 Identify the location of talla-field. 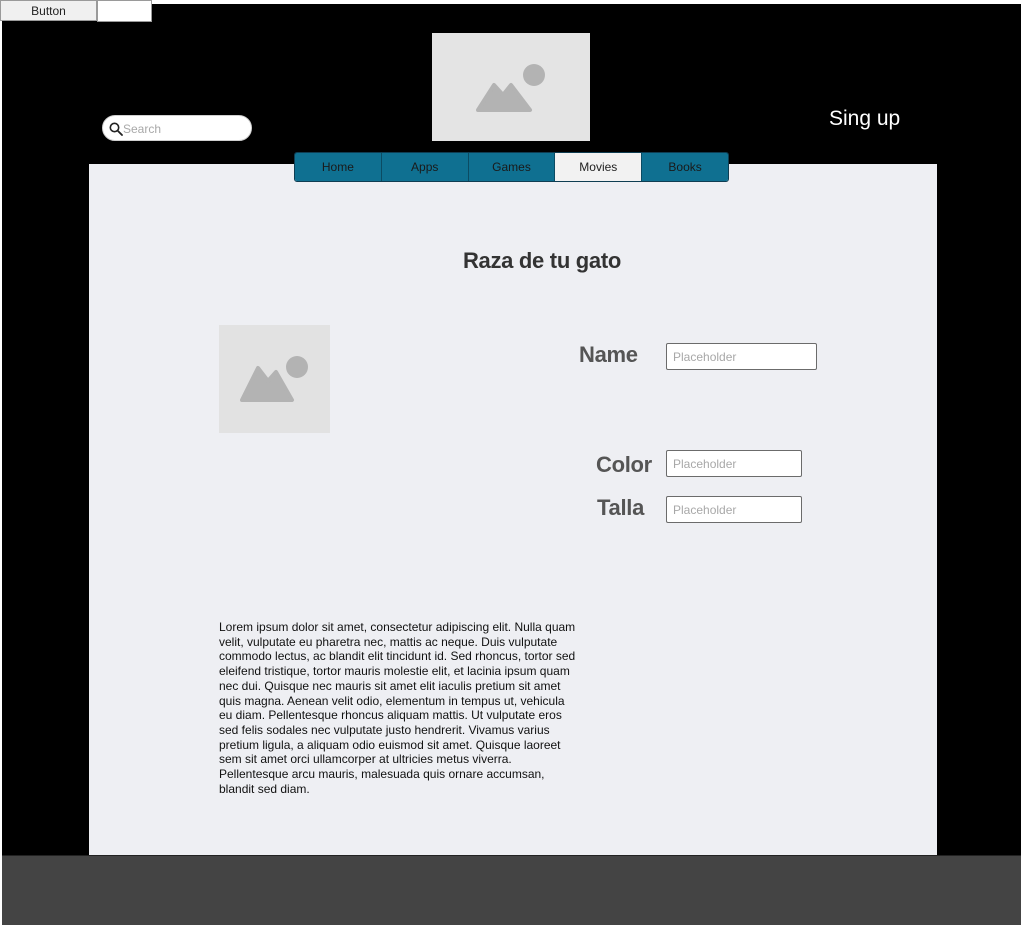
(734, 509).